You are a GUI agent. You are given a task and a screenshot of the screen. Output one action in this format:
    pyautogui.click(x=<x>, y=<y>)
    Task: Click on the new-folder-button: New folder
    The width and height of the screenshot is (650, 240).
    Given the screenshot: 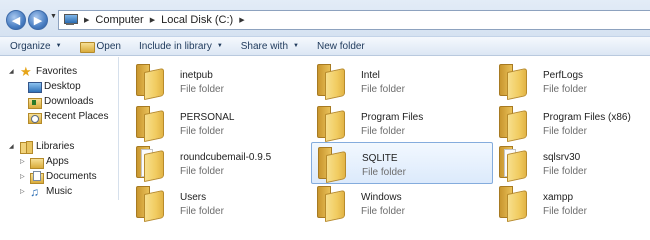 What is the action you would take?
    pyautogui.click(x=341, y=46)
    